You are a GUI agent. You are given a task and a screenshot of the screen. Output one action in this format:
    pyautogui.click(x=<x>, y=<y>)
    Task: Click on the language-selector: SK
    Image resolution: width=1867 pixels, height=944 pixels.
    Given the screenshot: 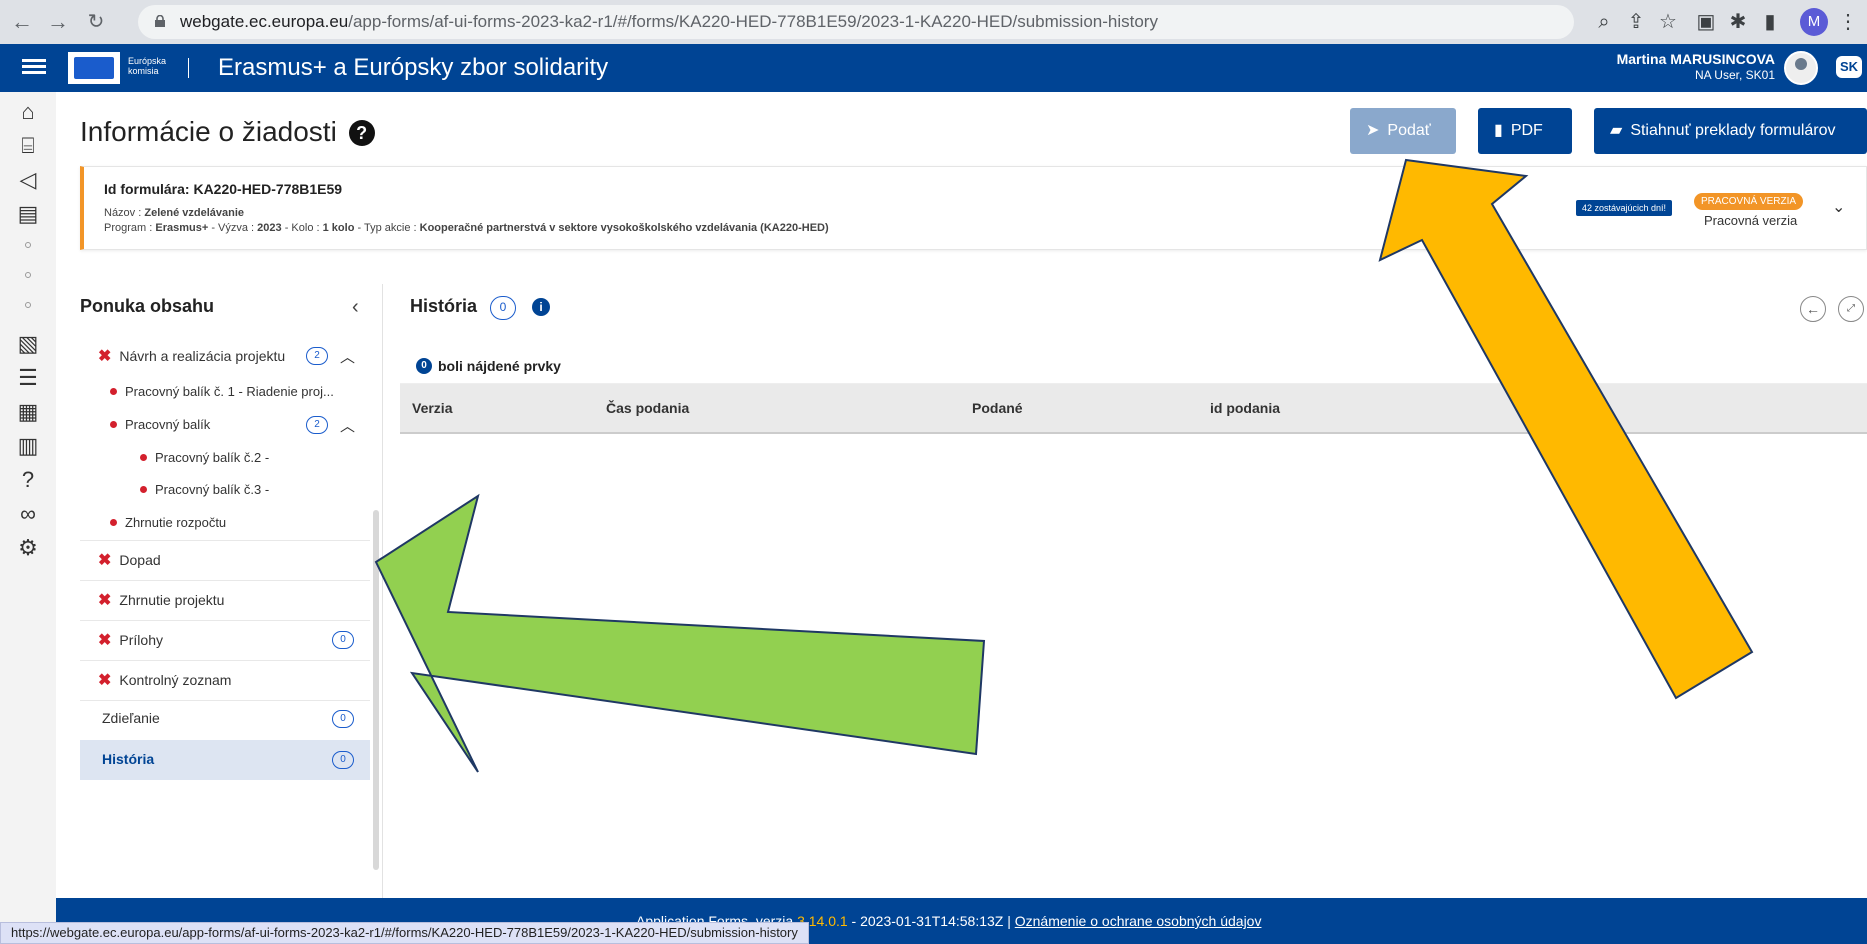 What is the action you would take?
    pyautogui.click(x=1849, y=67)
    